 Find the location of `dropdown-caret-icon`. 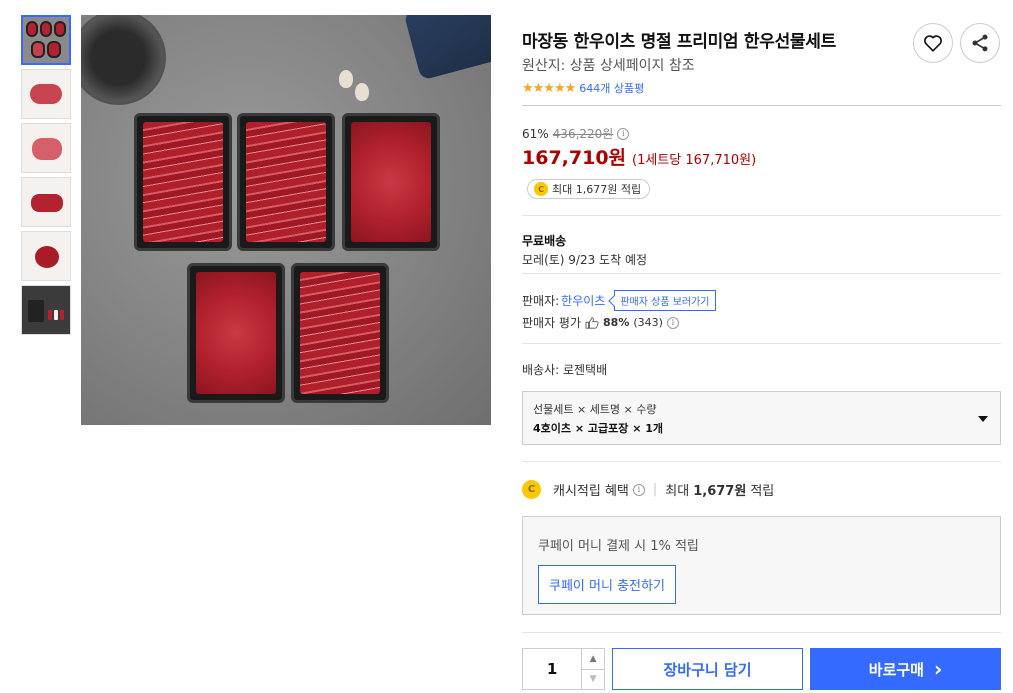

dropdown-caret-icon is located at coordinates (983, 419).